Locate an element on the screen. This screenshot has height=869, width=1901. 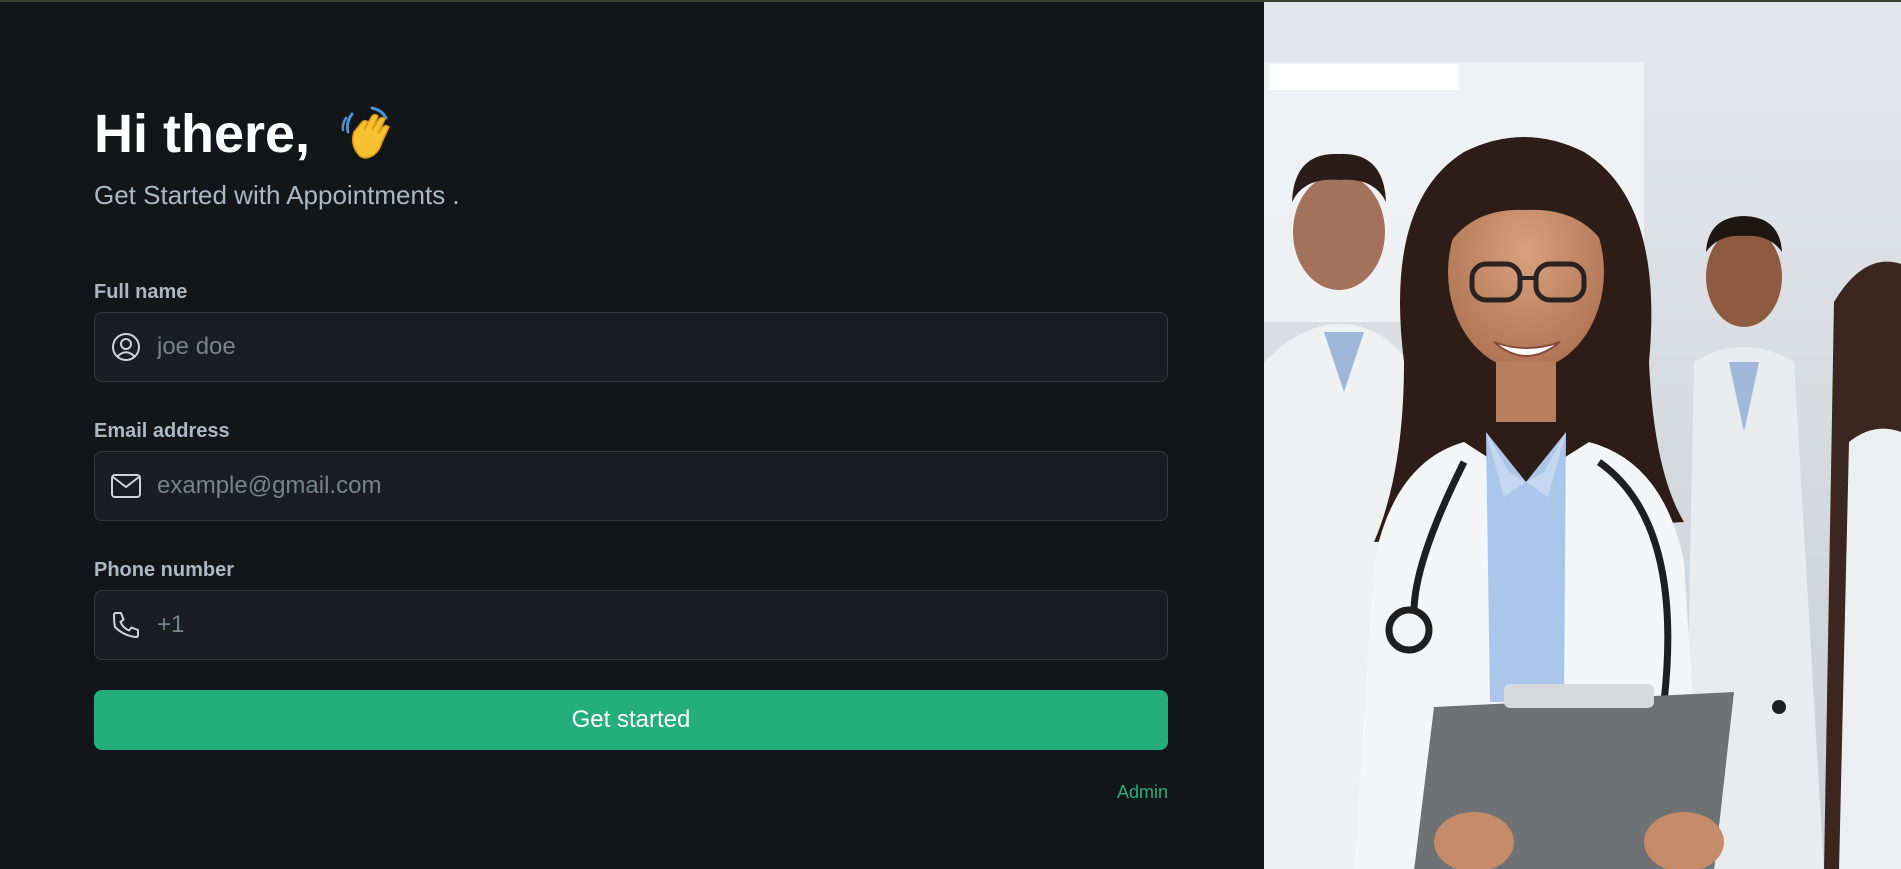
full-name-field: Full name is located at coordinates (632, 331).